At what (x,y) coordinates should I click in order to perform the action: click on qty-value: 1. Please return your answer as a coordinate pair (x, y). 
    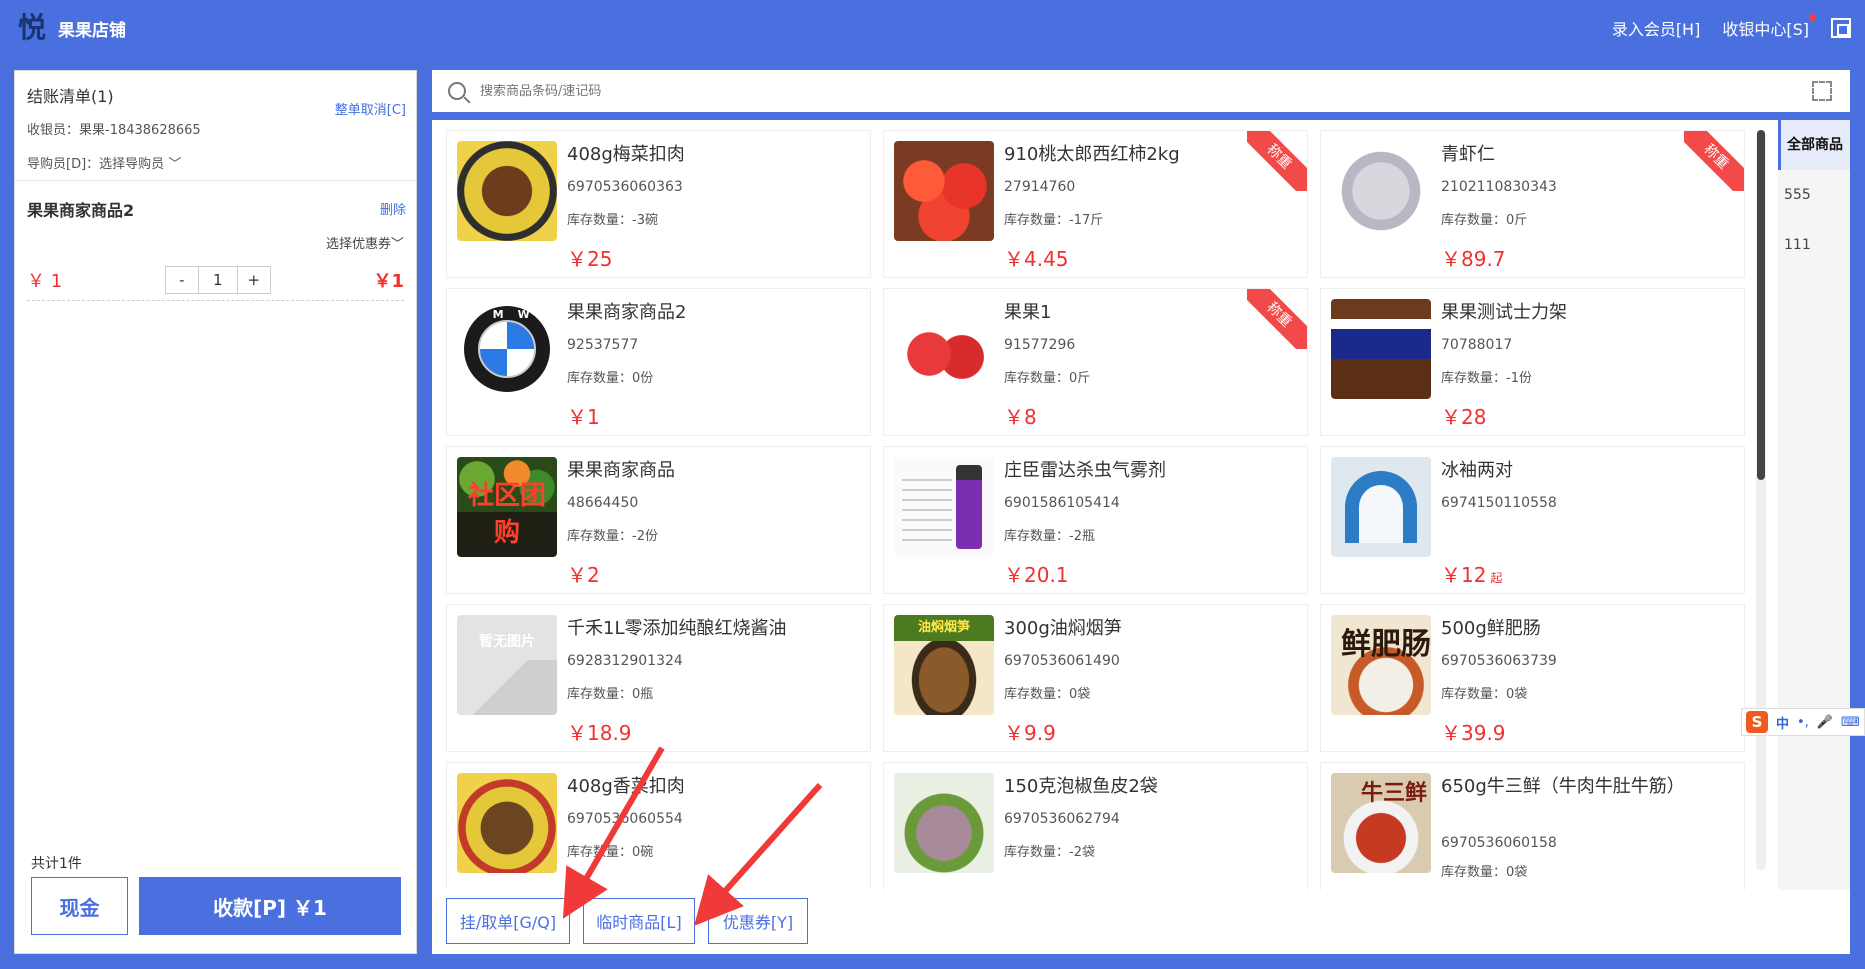
    Looking at the image, I should click on (217, 280).